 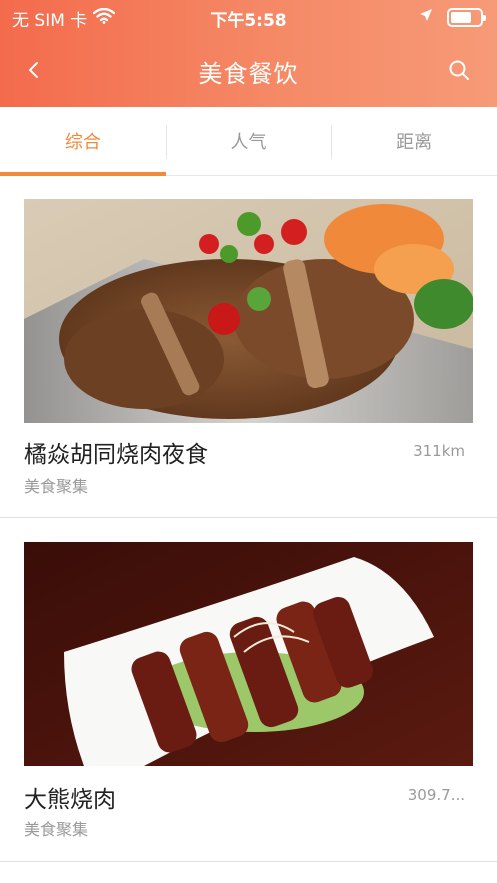 I want to click on tab-label: 人气, so click(x=248, y=142).